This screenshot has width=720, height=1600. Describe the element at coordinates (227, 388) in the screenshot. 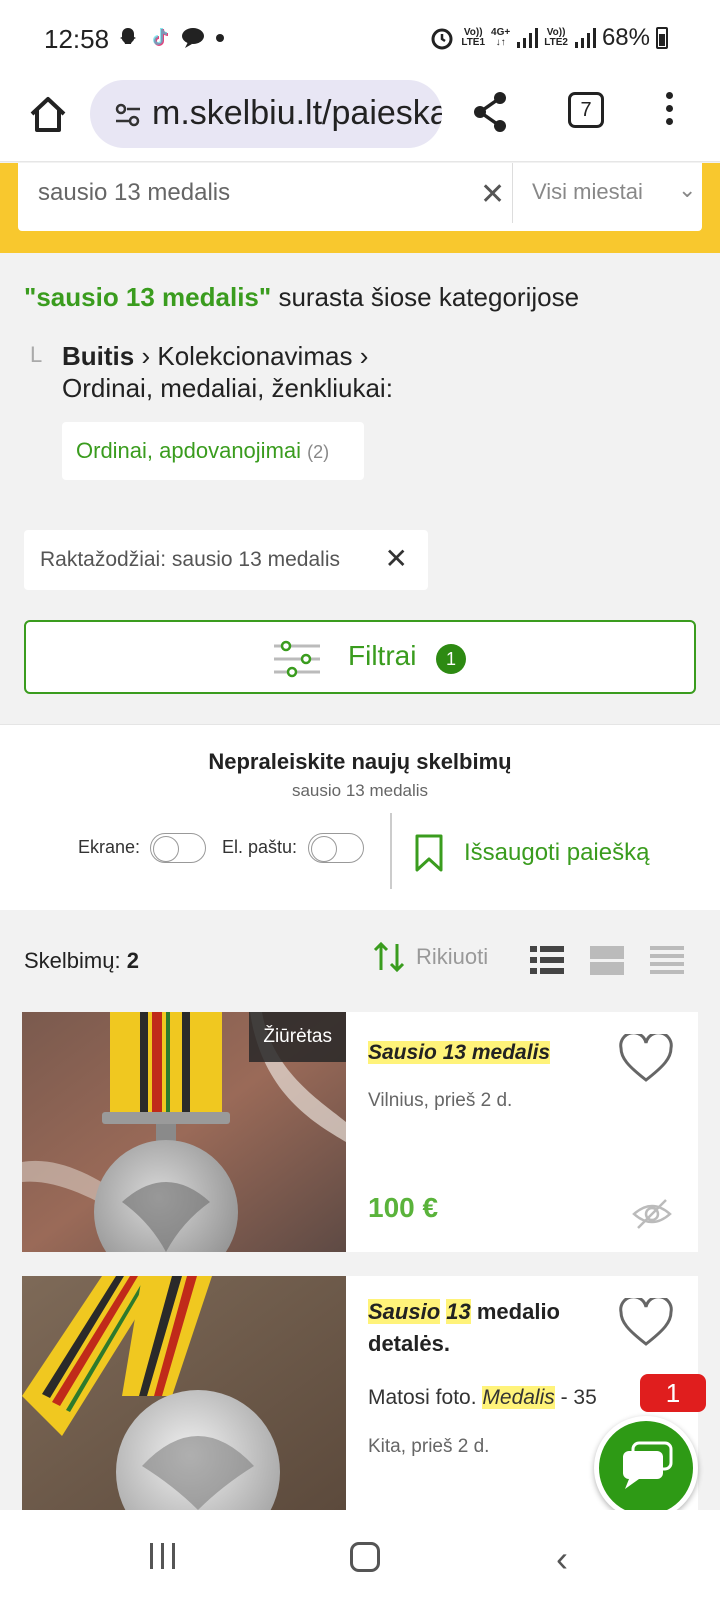

I see `category-leaf-link: Ordinai, medaliai, ženkliukai:` at that location.